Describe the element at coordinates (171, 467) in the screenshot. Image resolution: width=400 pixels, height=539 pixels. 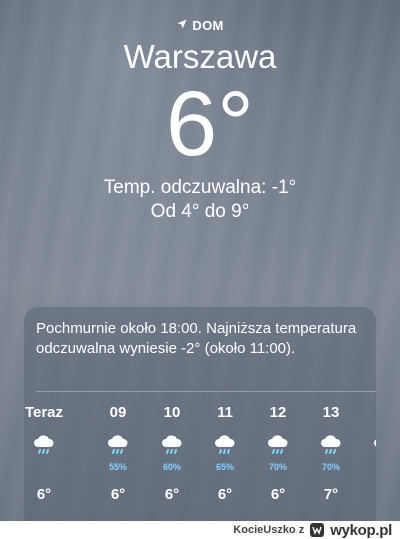
I see `precip-chance: 60%` at that location.